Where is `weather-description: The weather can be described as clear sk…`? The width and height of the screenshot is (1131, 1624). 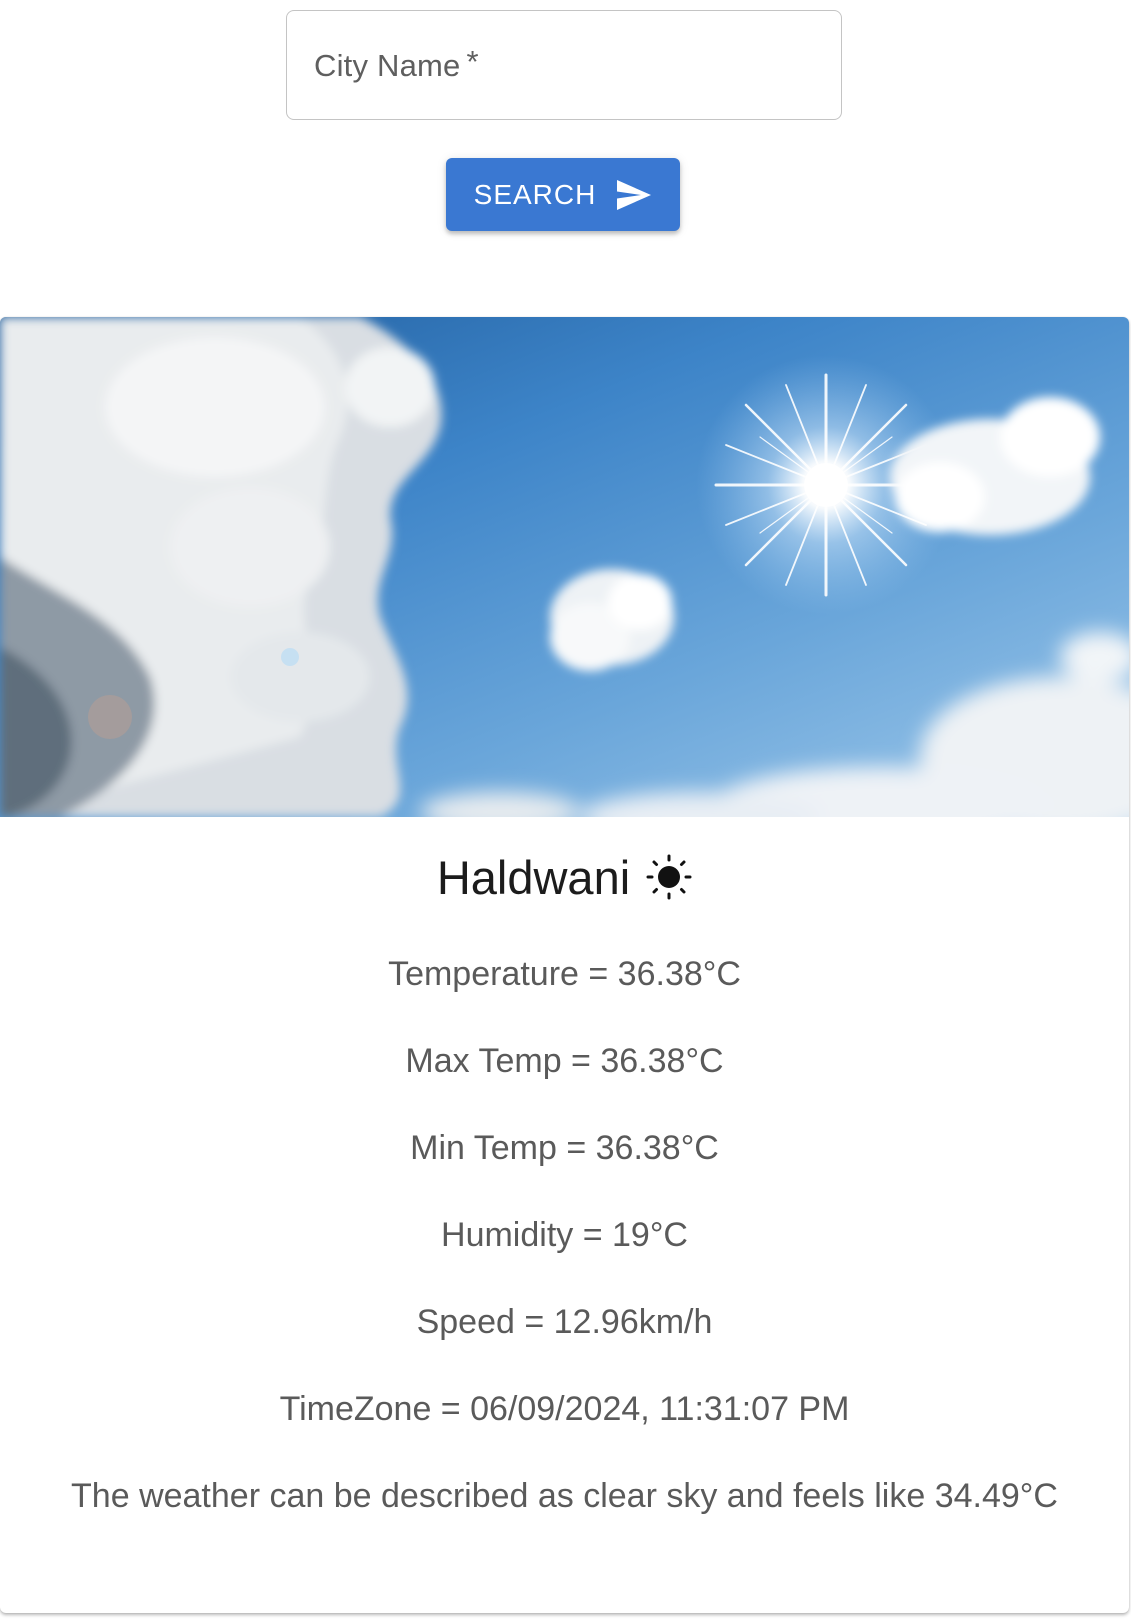
weather-description: The weather can be described as clear sk… is located at coordinates (564, 1496).